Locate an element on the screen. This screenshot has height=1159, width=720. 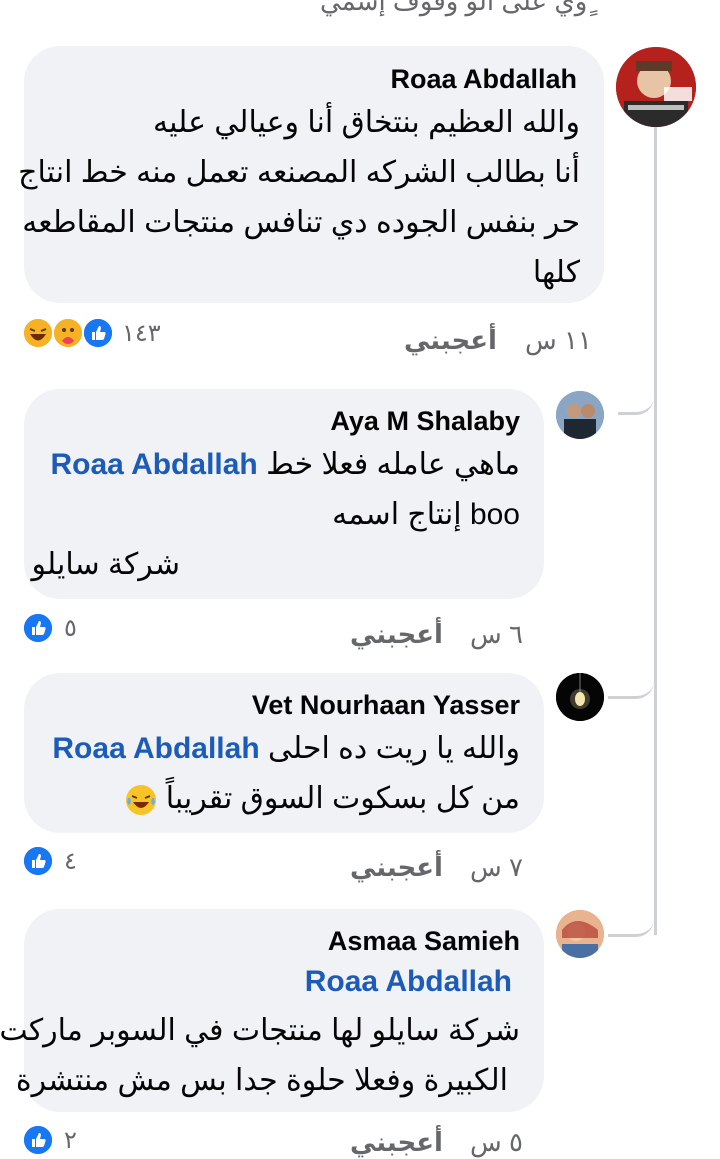
comment-text: كلها is located at coordinates (556, 272).